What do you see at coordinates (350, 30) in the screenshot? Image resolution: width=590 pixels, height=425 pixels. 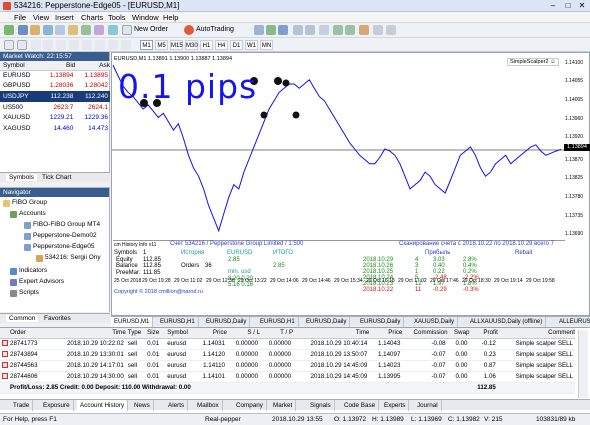 I see `autoscroll-icon` at bounding box center [350, 30].